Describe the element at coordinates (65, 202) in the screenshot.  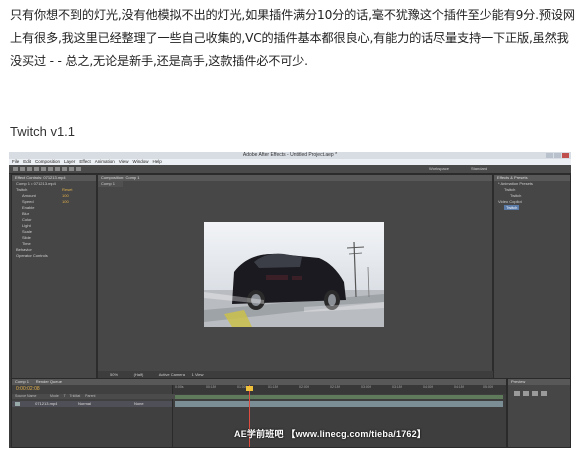
I see `effect-value: 100` at that location.